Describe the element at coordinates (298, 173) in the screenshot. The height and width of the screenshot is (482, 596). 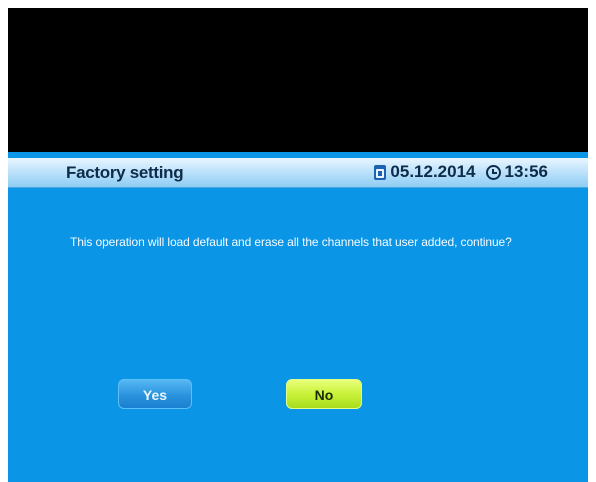
I see `title-bar: Factory setting 05.12.2014 13:56` at that location.